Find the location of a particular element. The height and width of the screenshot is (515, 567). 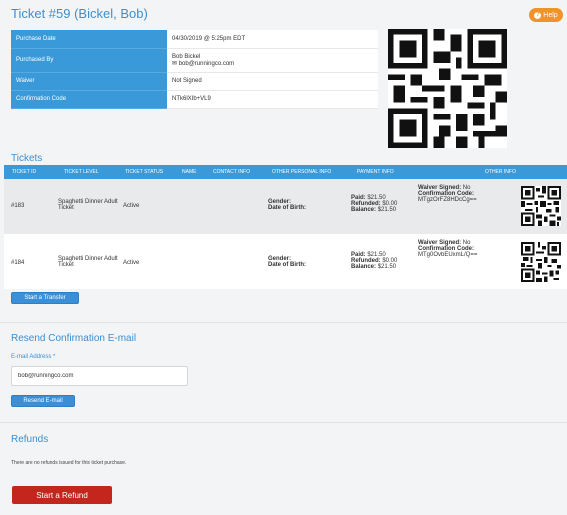

email-address-label: E-mail Address * is located at coordinates (33, 357).